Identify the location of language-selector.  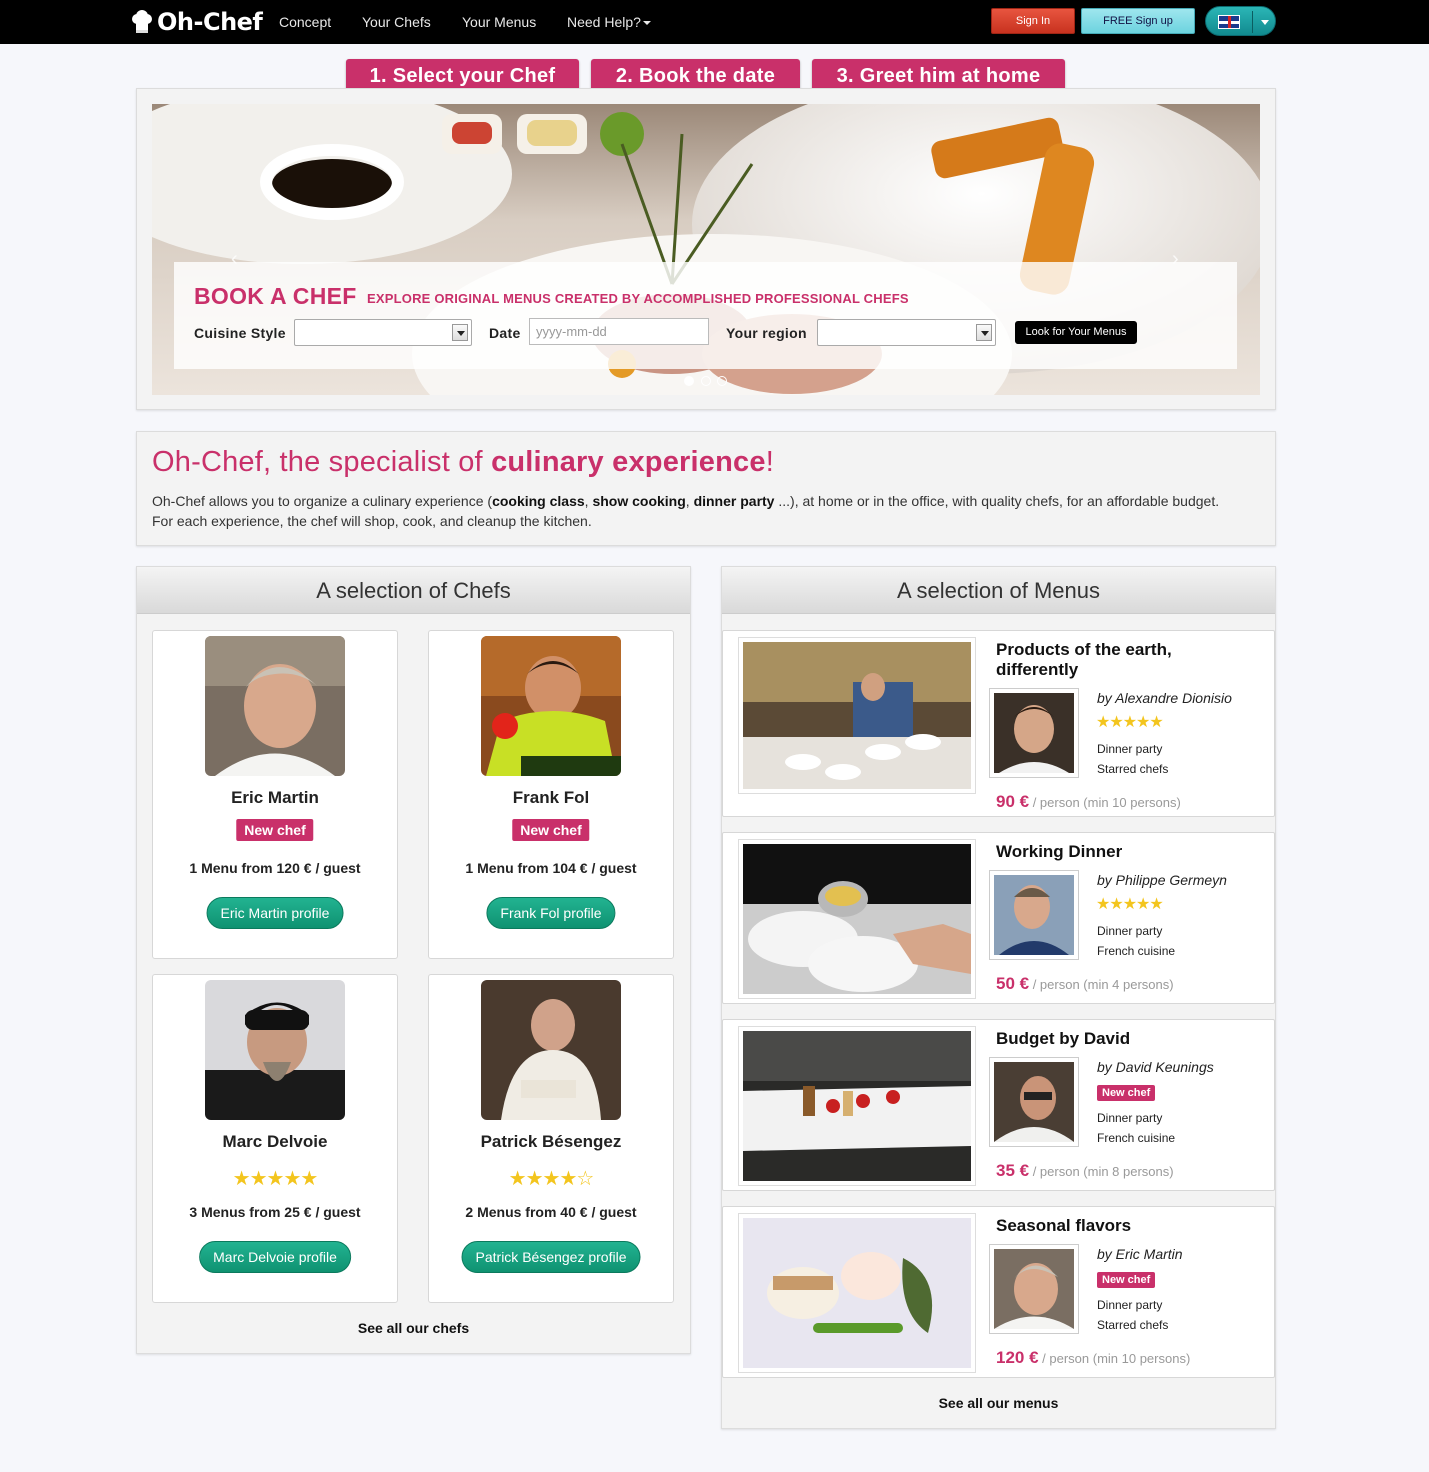
(1240, 21).